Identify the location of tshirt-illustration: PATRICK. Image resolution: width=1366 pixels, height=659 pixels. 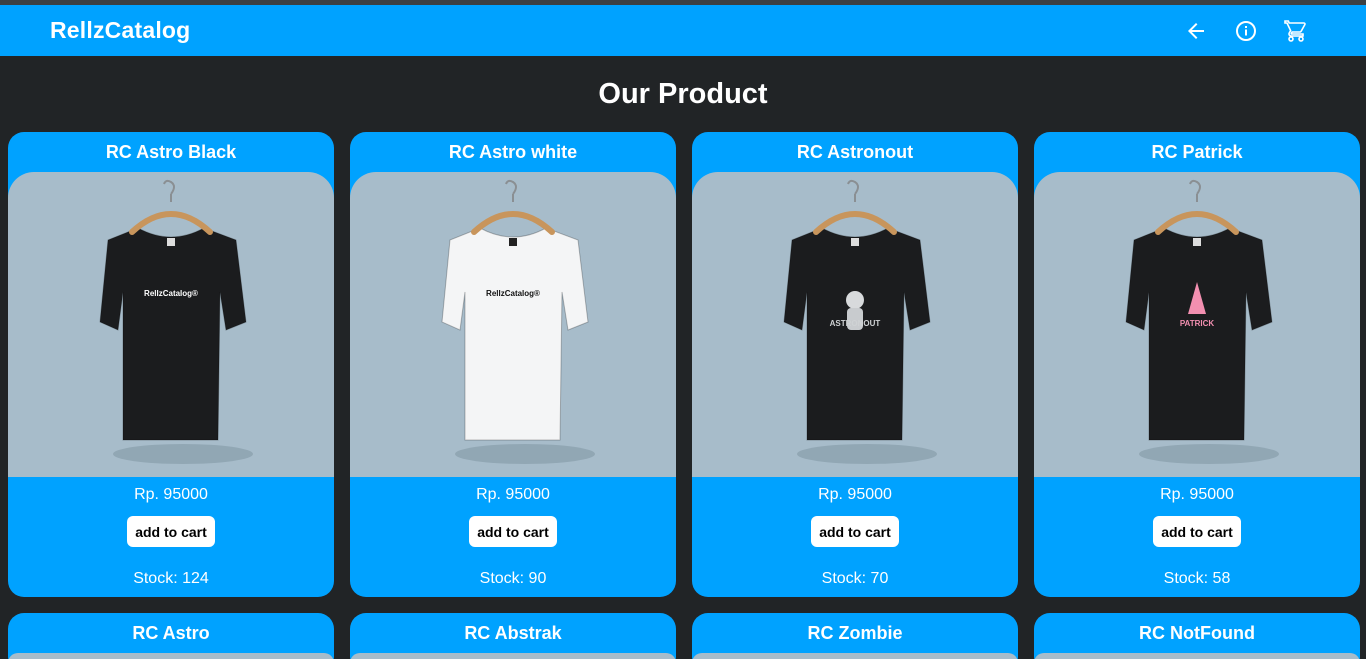
(1202, 321).